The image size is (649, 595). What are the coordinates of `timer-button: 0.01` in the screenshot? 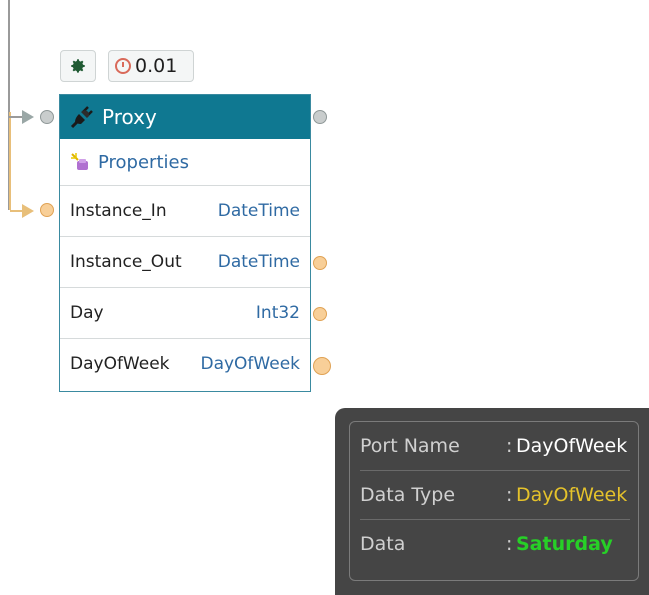 It's located at (151, 66).